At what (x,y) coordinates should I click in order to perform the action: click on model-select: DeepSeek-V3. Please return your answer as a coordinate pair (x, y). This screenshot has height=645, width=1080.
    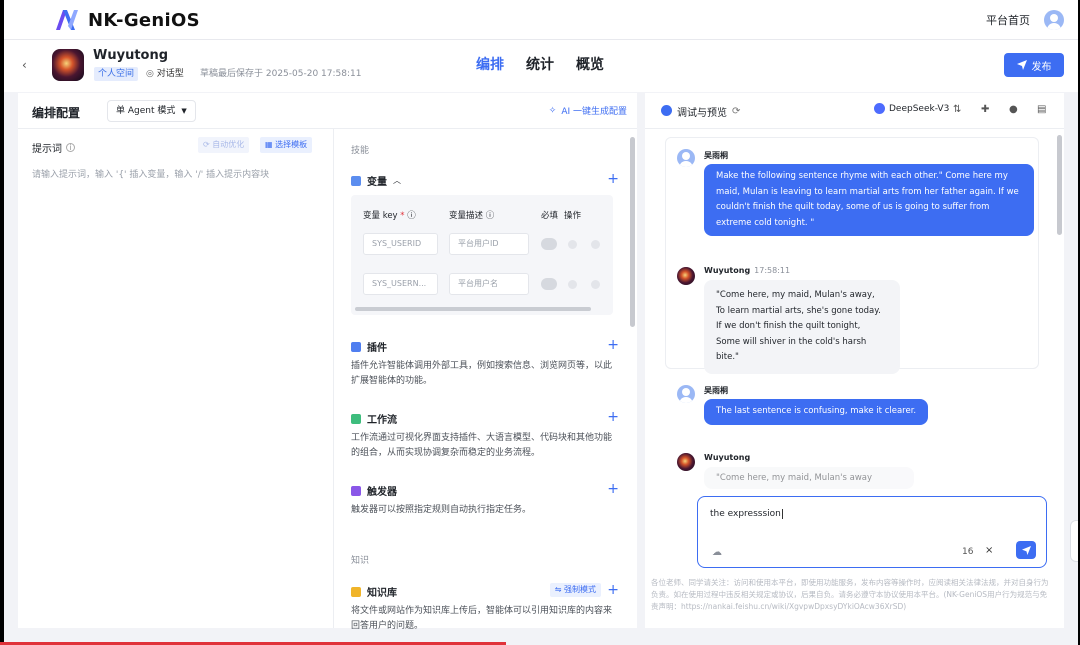
    Looking at the image, I should click on (911, 108).